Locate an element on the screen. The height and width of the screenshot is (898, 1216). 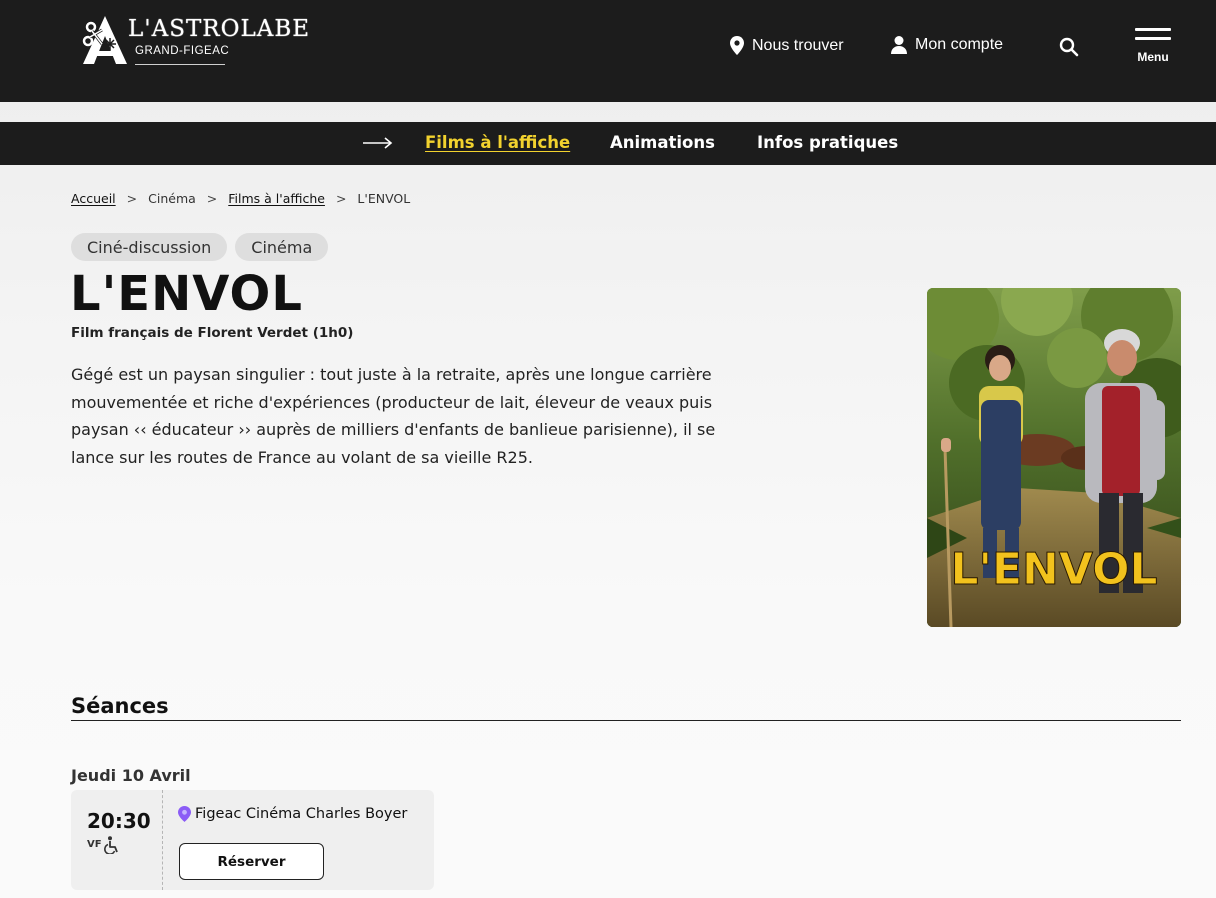
nav-item-films: Films à l'affiche is located at coordinates (497, 142).